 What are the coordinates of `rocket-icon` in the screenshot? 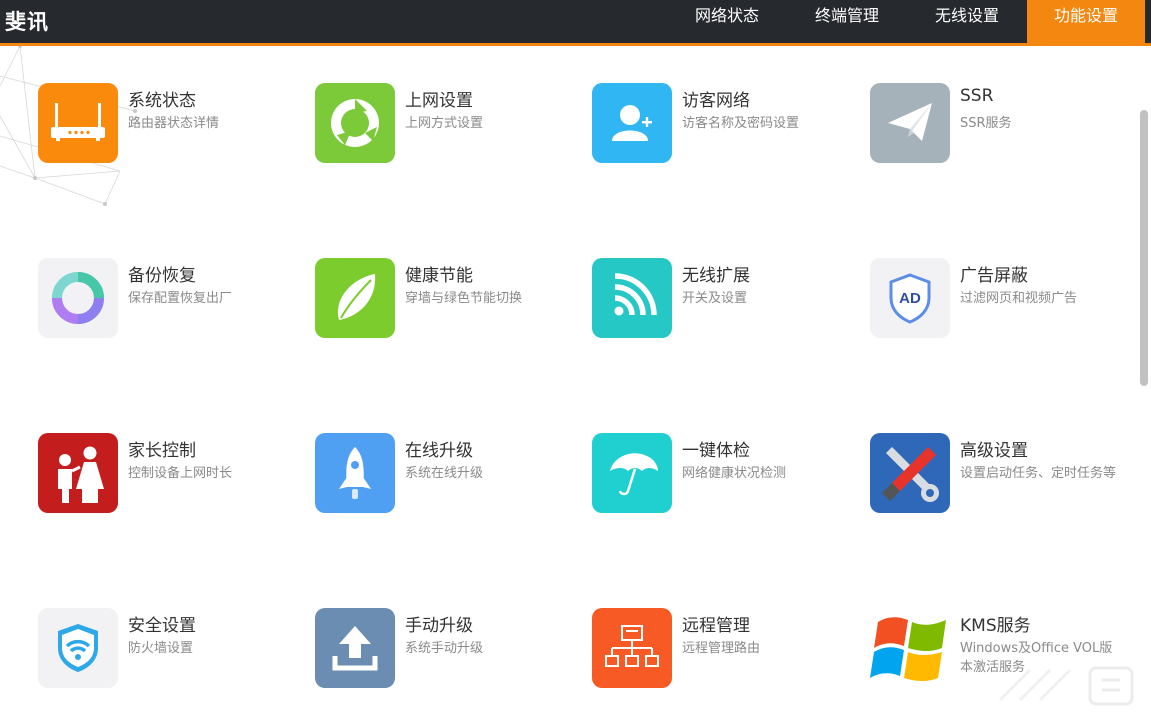 It's located at (355, 473).